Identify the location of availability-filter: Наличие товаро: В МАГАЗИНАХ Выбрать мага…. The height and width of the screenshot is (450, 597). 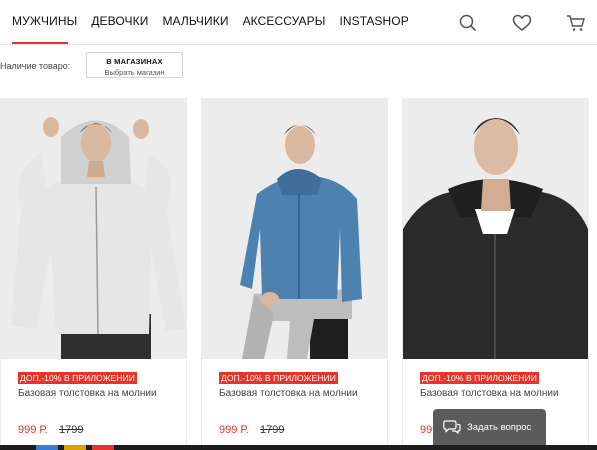
(298, 66).